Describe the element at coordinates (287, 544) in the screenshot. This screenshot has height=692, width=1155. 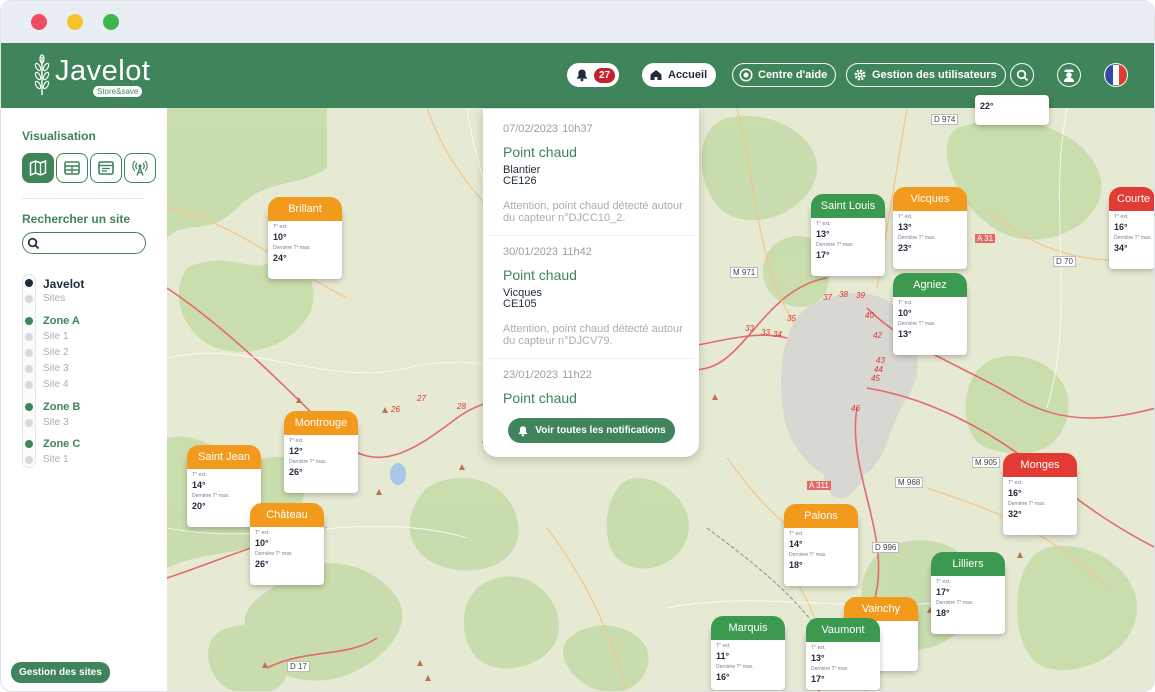
I see `site-card-chateau: Château T° ext. 10° Dernière T° max. 26°` at that location.